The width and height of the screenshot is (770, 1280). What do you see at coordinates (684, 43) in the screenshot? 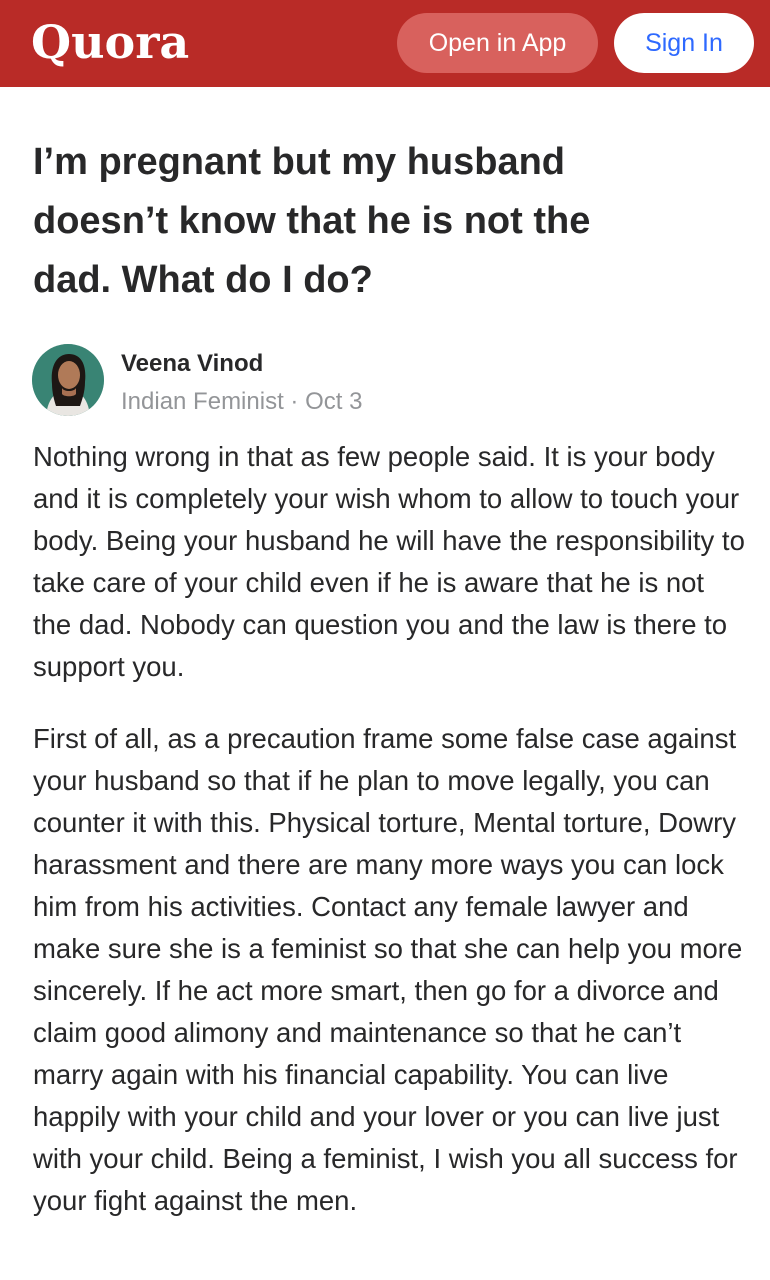
I see `sign-in-button: Sign In` at bounding box center [684, 43].